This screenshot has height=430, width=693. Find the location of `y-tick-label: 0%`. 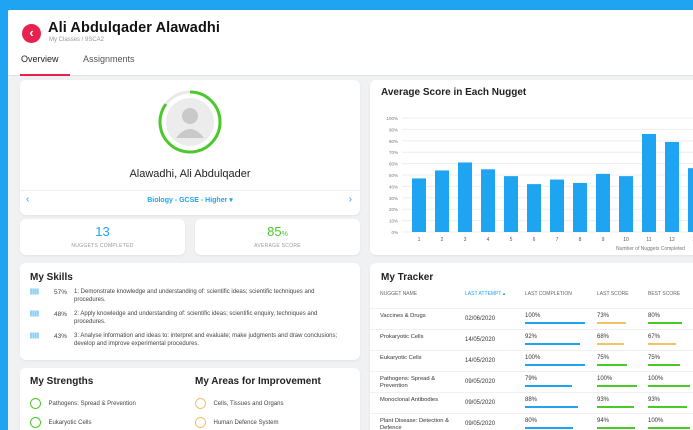

y-tick-label: 0% is located at coordinates (394, 232).